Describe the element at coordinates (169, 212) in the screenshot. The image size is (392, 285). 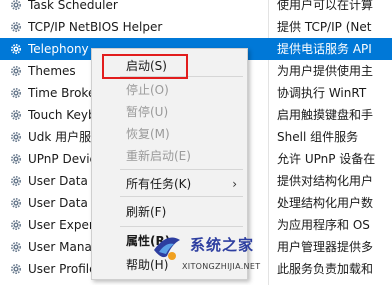
I see `menu-item: 刷新(F)` at that location.